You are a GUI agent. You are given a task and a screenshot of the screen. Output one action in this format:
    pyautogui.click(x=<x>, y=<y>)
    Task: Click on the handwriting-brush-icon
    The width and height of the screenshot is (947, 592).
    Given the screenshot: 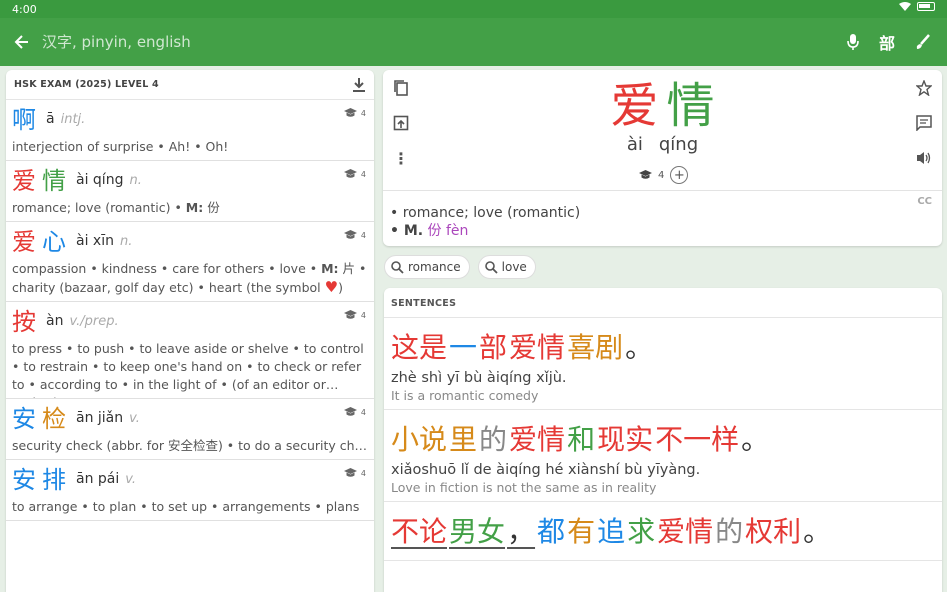 What is the action you would take?
    pyautogui.click(x=923, y=42)
    